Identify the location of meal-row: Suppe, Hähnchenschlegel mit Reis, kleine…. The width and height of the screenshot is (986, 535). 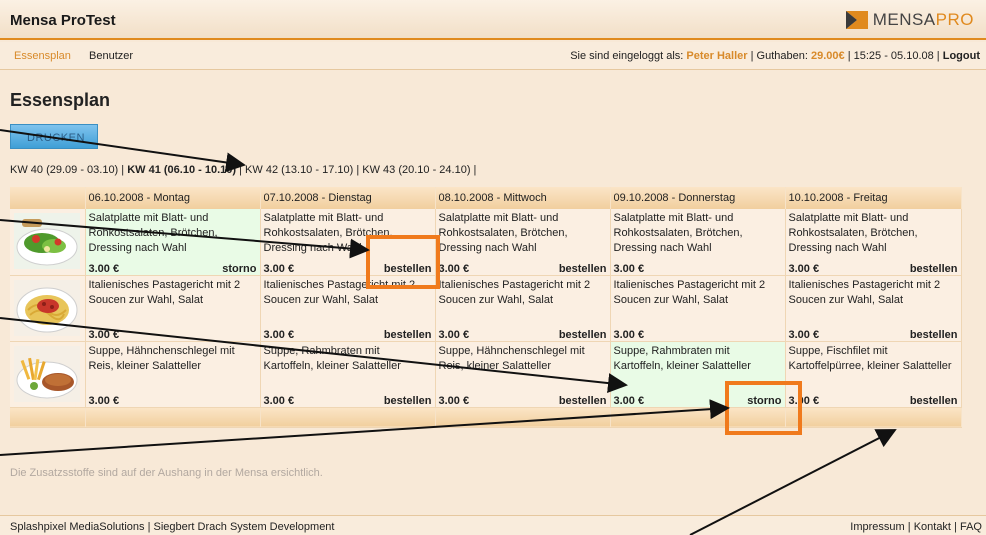
(486, 374).